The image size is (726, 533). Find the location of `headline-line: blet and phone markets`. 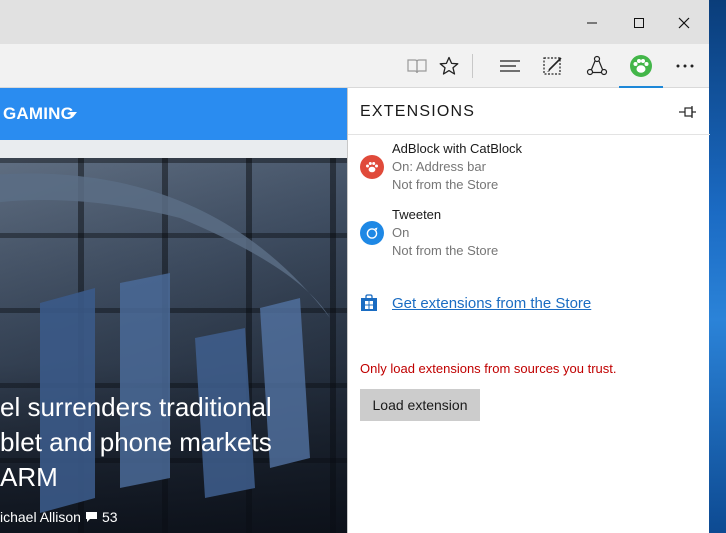

headline-line: blet and phone markets is located at coordinates (136, 442).